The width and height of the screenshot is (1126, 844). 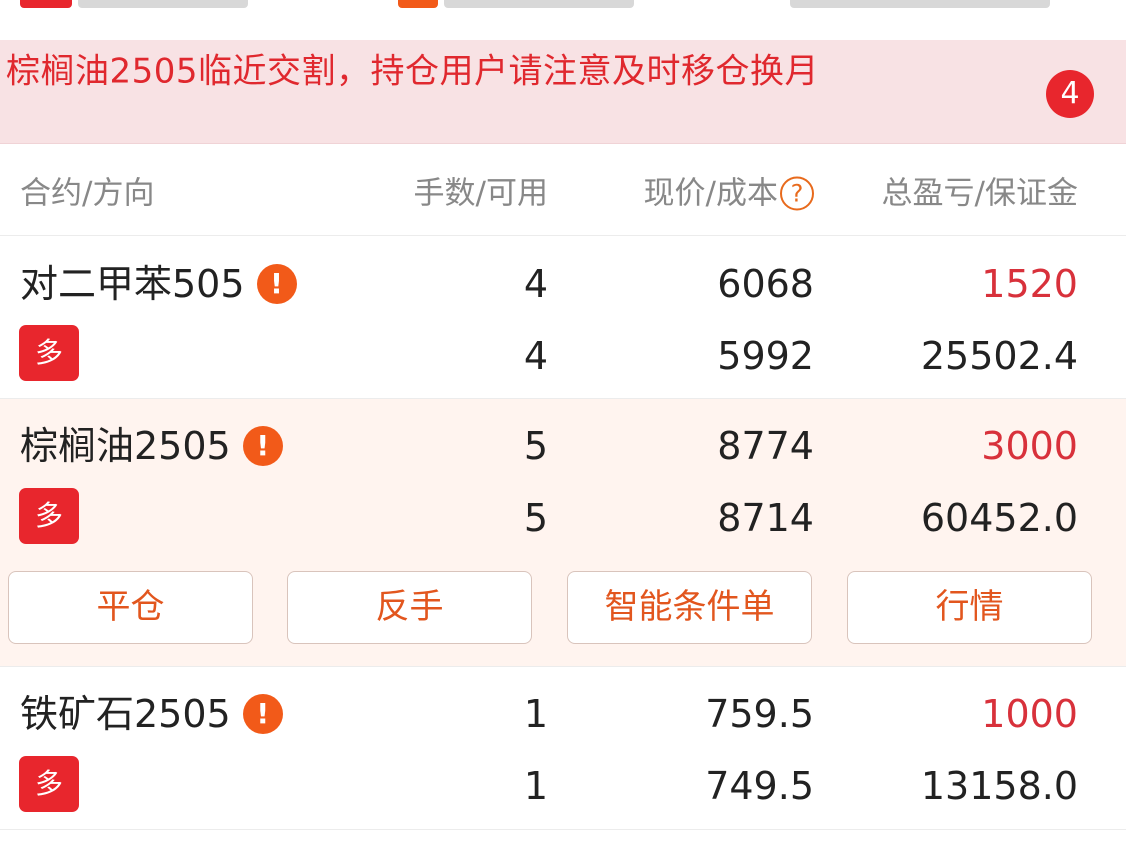 What do you see at coordinates (480, 193) in the screenshot?
I see `header-lots-available: 手数/可用` at bounding box center [480, 193].